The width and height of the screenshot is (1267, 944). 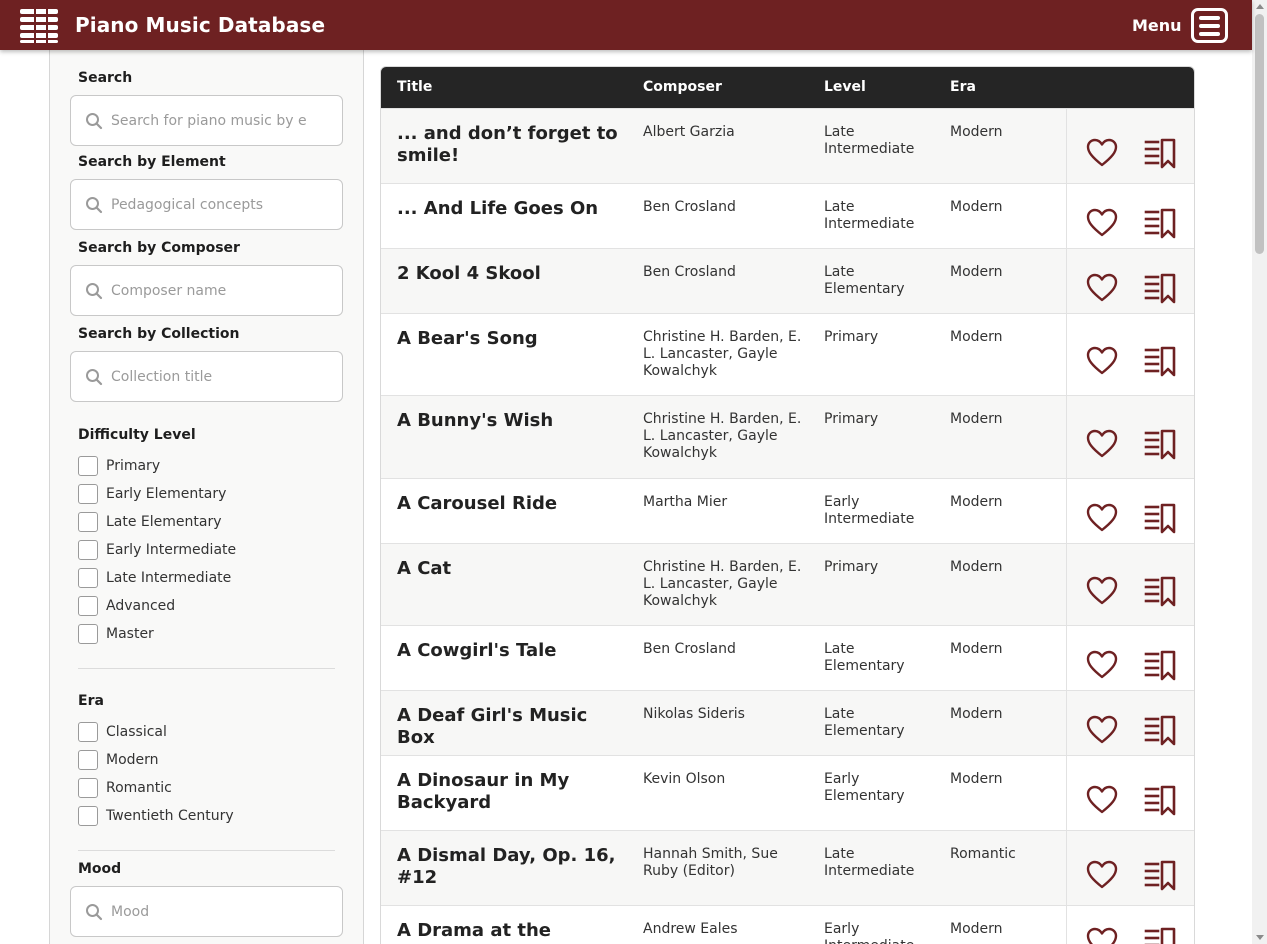 What do you see at coordinates (1260, 6) in the screenshot?
I see `scroll-up-arrow-icon` at bounding box center [1260, 6].